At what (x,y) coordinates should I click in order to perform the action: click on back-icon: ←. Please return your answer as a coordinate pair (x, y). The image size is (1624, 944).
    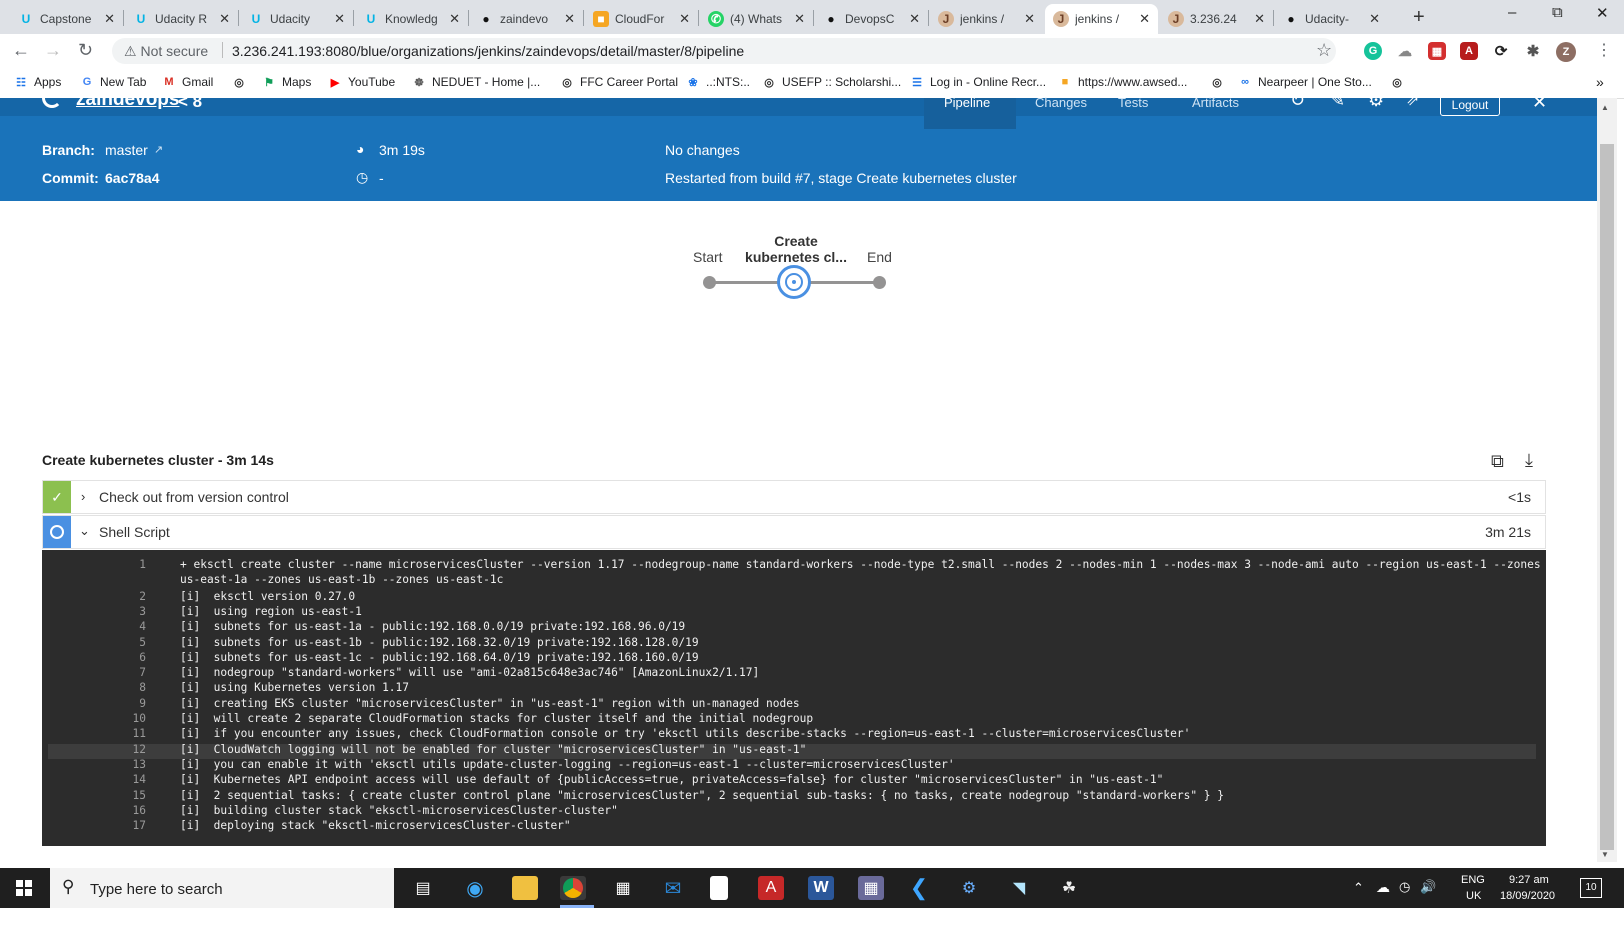
    Looking at the image, I should click on (21, 50).